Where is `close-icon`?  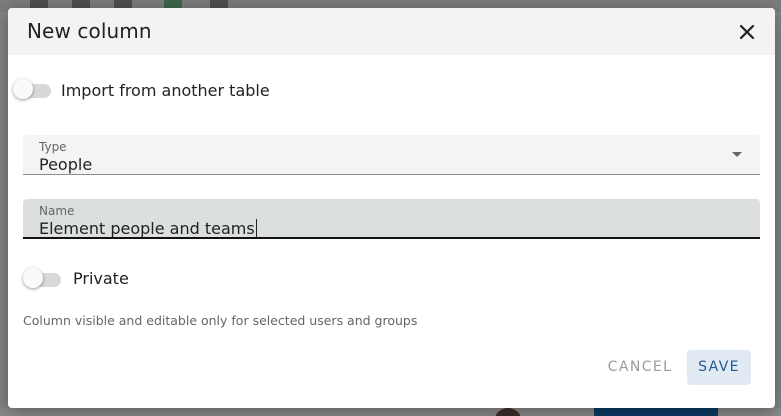 close-icon is located at coordinates (747, 32).